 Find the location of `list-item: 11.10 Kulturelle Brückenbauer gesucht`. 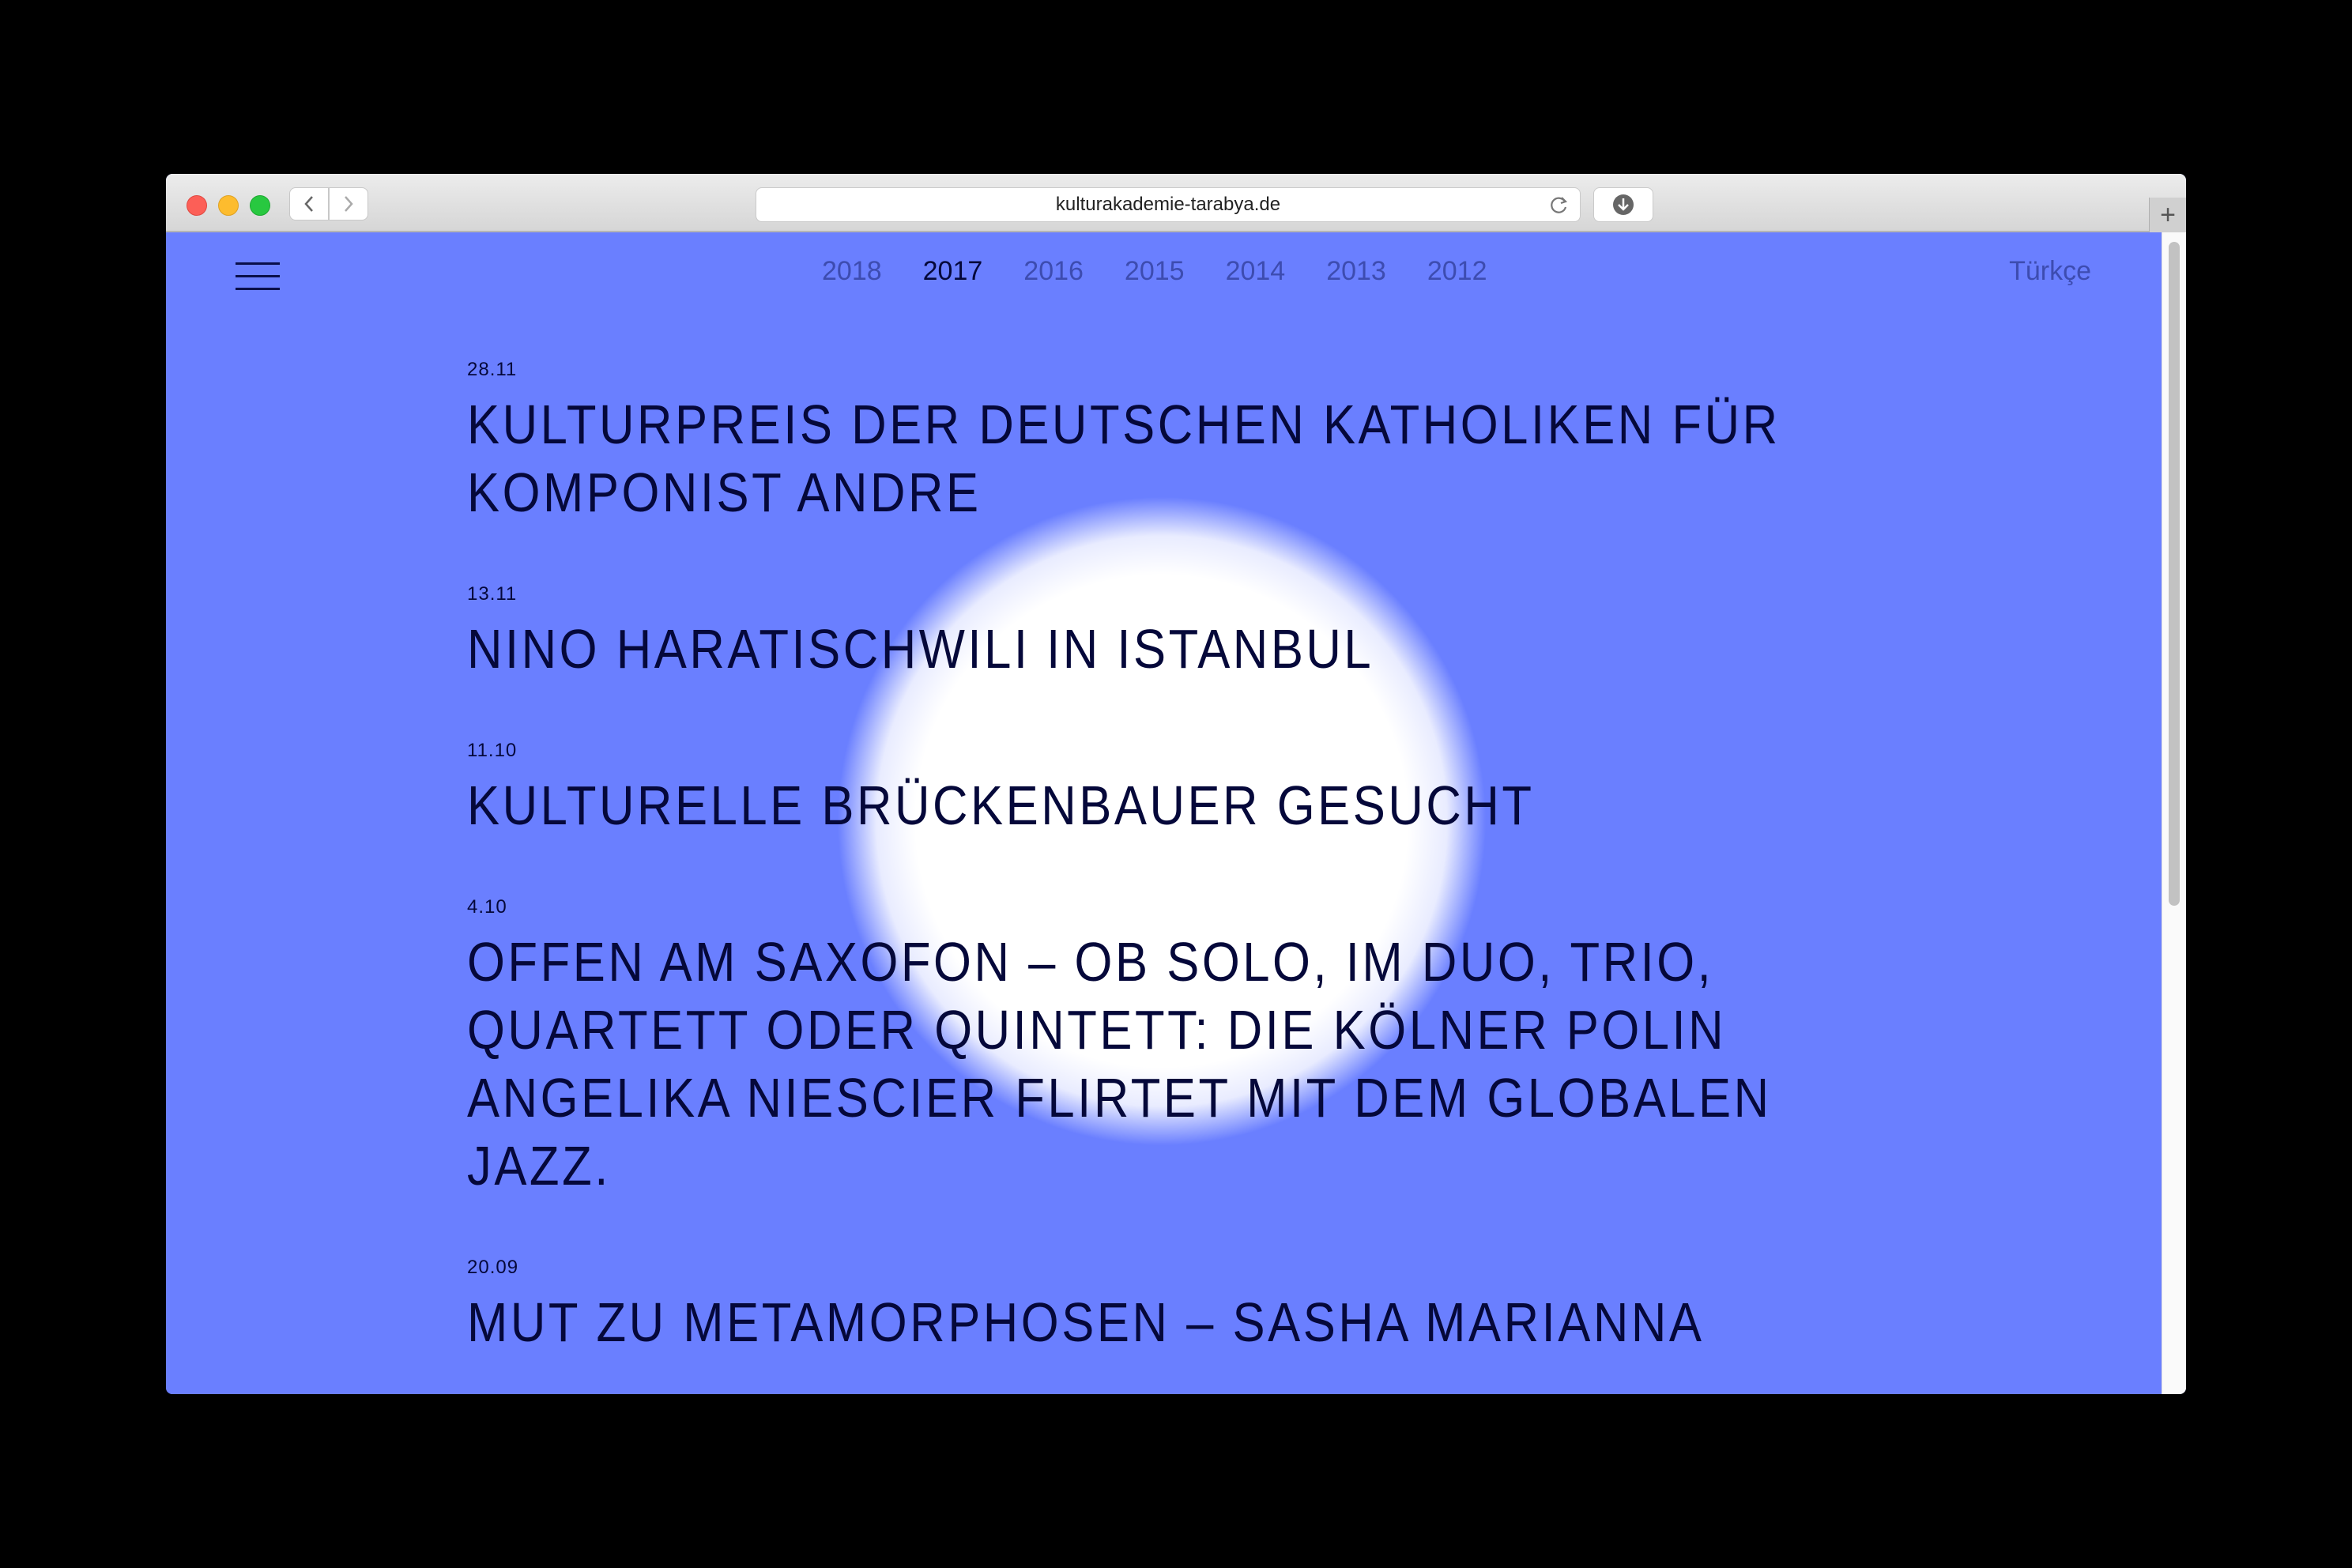

list-item: 11.10 Kulturelle Brückenbauer gesucht is located at coordinates (1178, 789).